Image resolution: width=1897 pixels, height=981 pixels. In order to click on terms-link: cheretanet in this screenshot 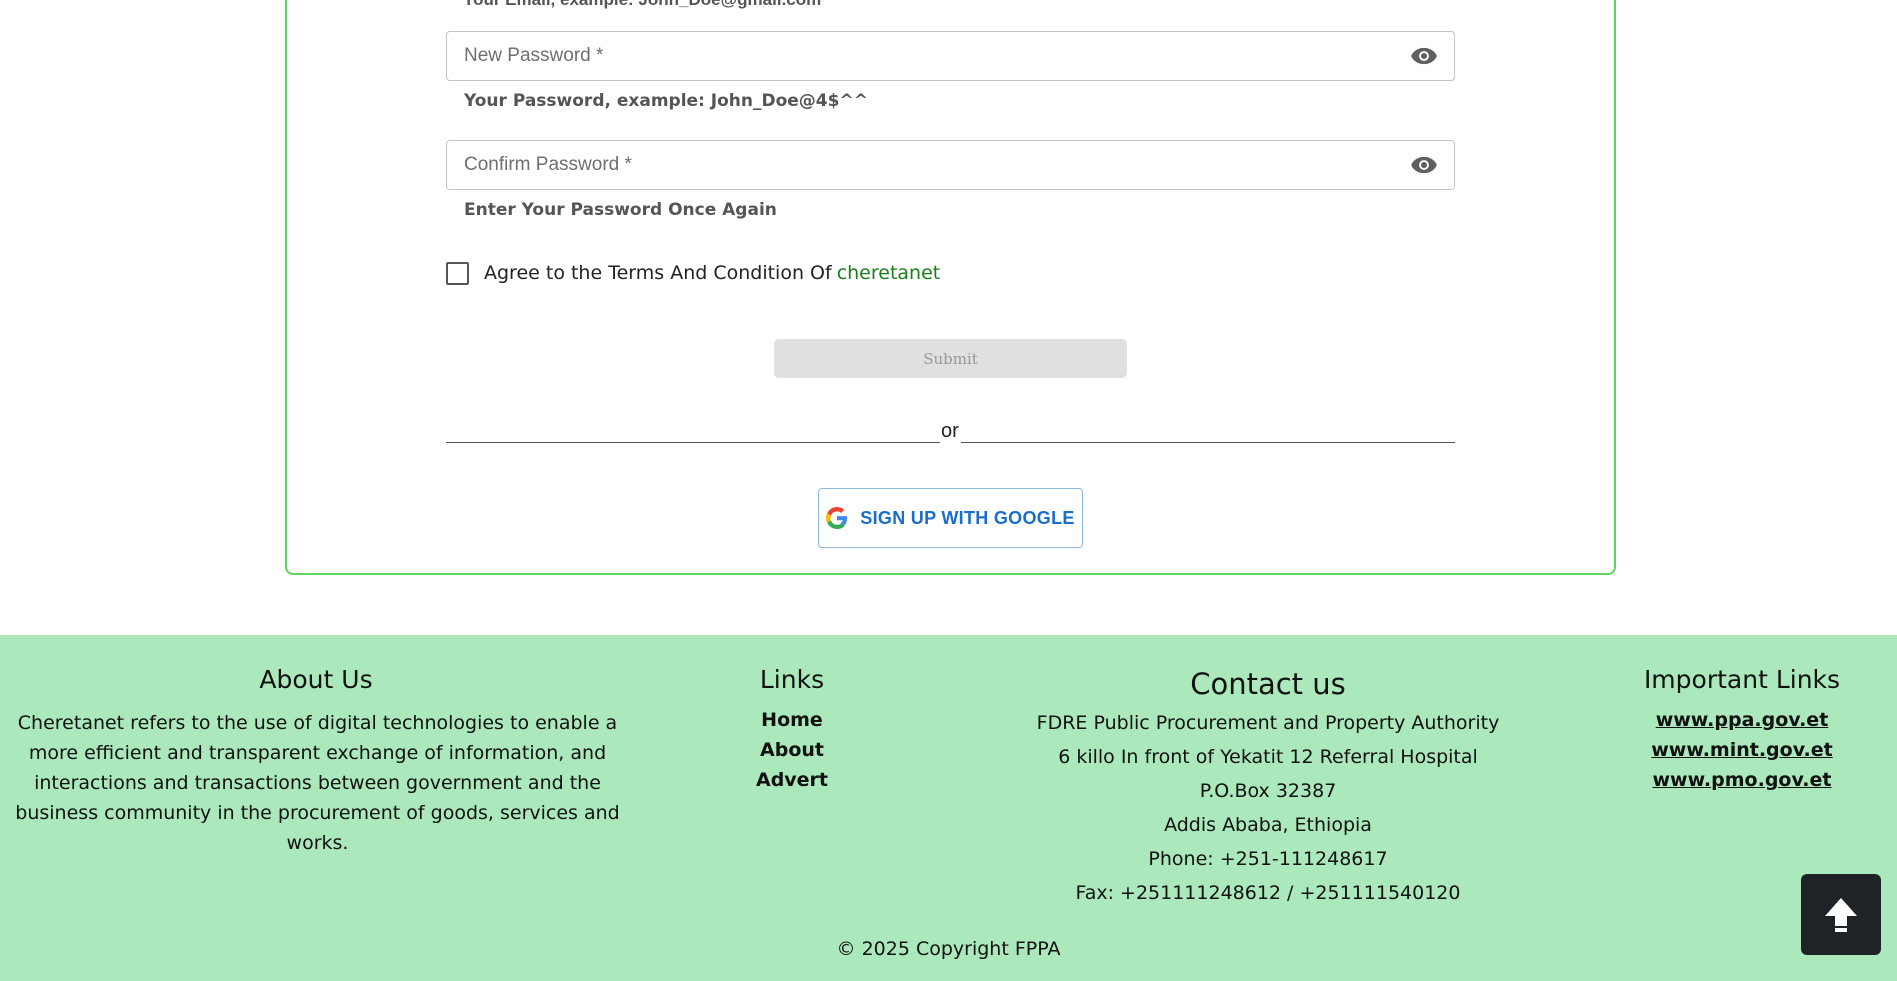, I will do `click(889, 273)`.